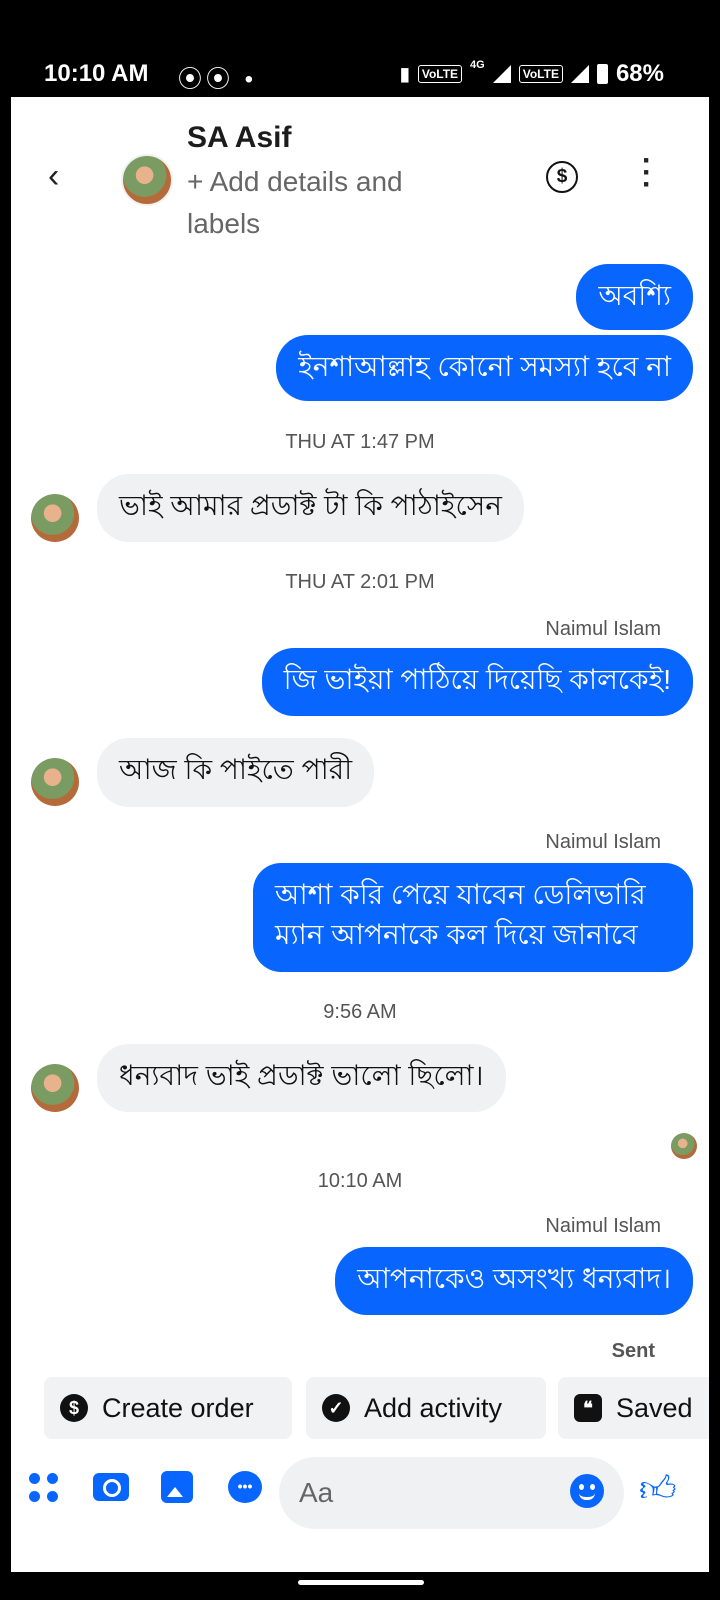 This screenshot has height=1600, width=720. I want to click on gesture-pill, so click(361, 1582).